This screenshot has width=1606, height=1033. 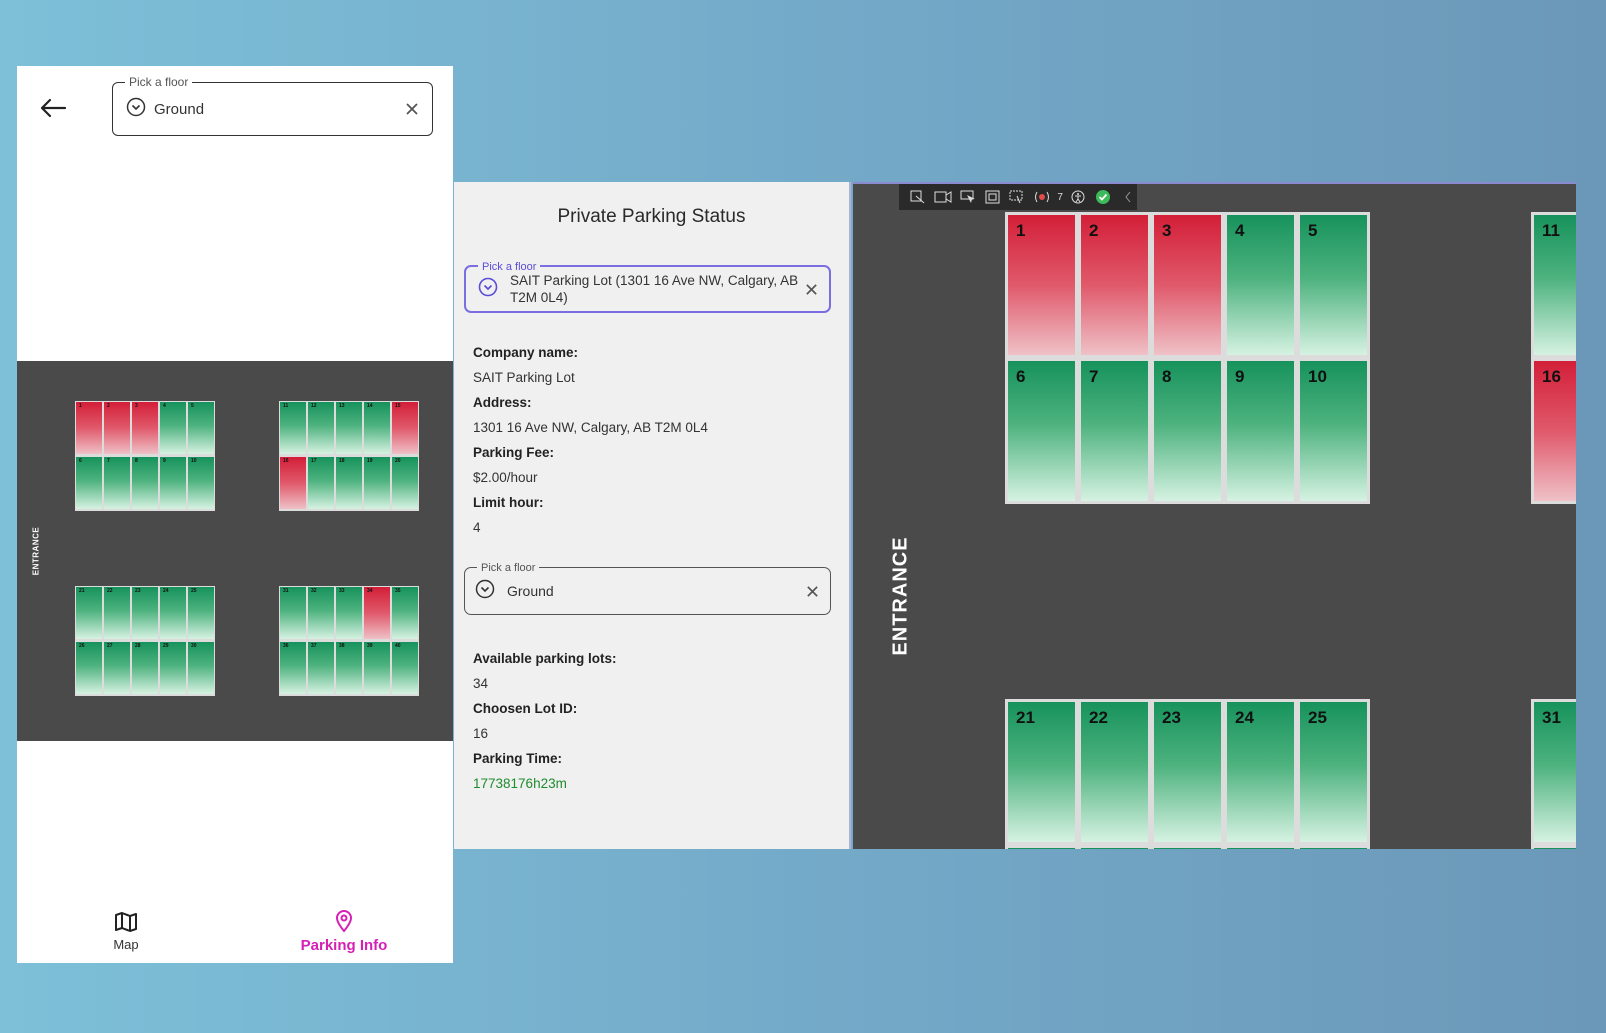 I want to click on company-name-value: SAIT Parking Lot, so click(x=524, y=377).